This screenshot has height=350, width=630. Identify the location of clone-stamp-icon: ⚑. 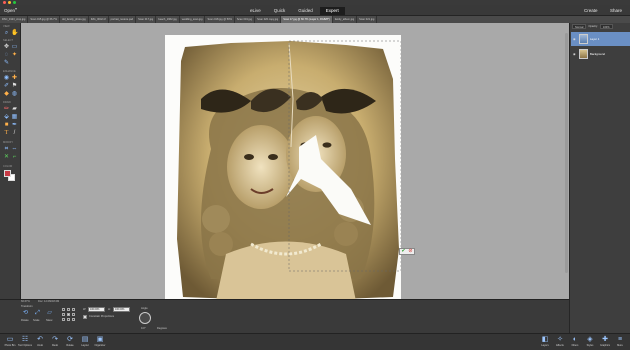
(14, 86).